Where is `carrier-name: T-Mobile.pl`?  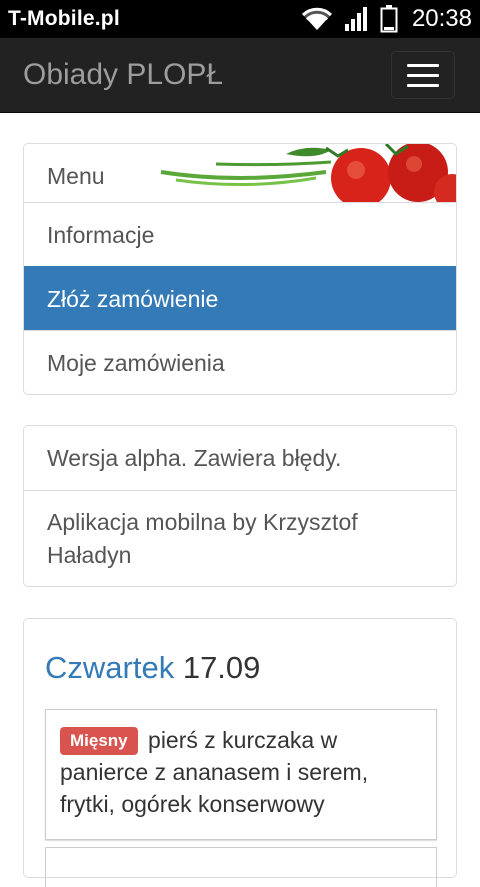
carrier-name: T-Mobile.pl is located at coordinates (64, 18).